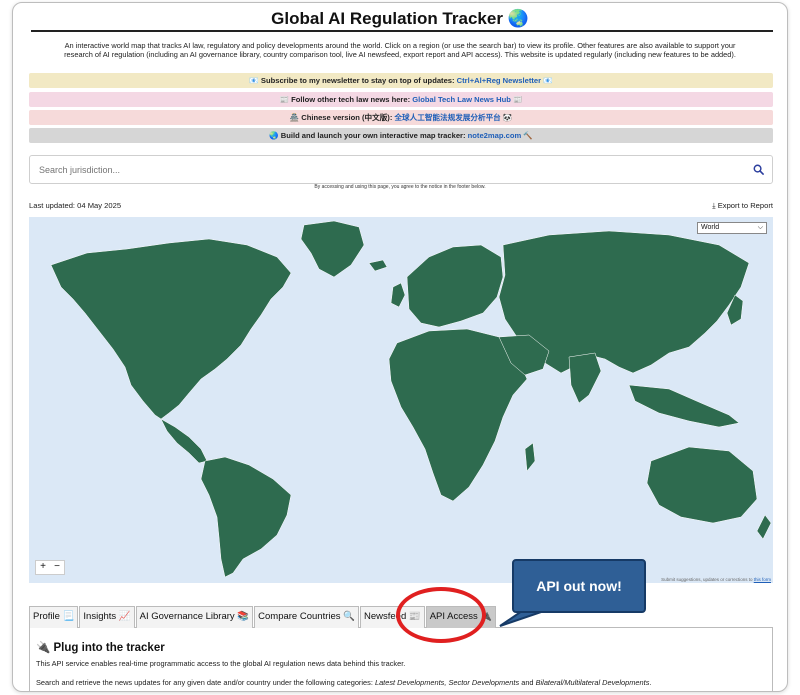  I want to click on banner-text: 🏯 Chinese version (中文版):, so click(342, 117).